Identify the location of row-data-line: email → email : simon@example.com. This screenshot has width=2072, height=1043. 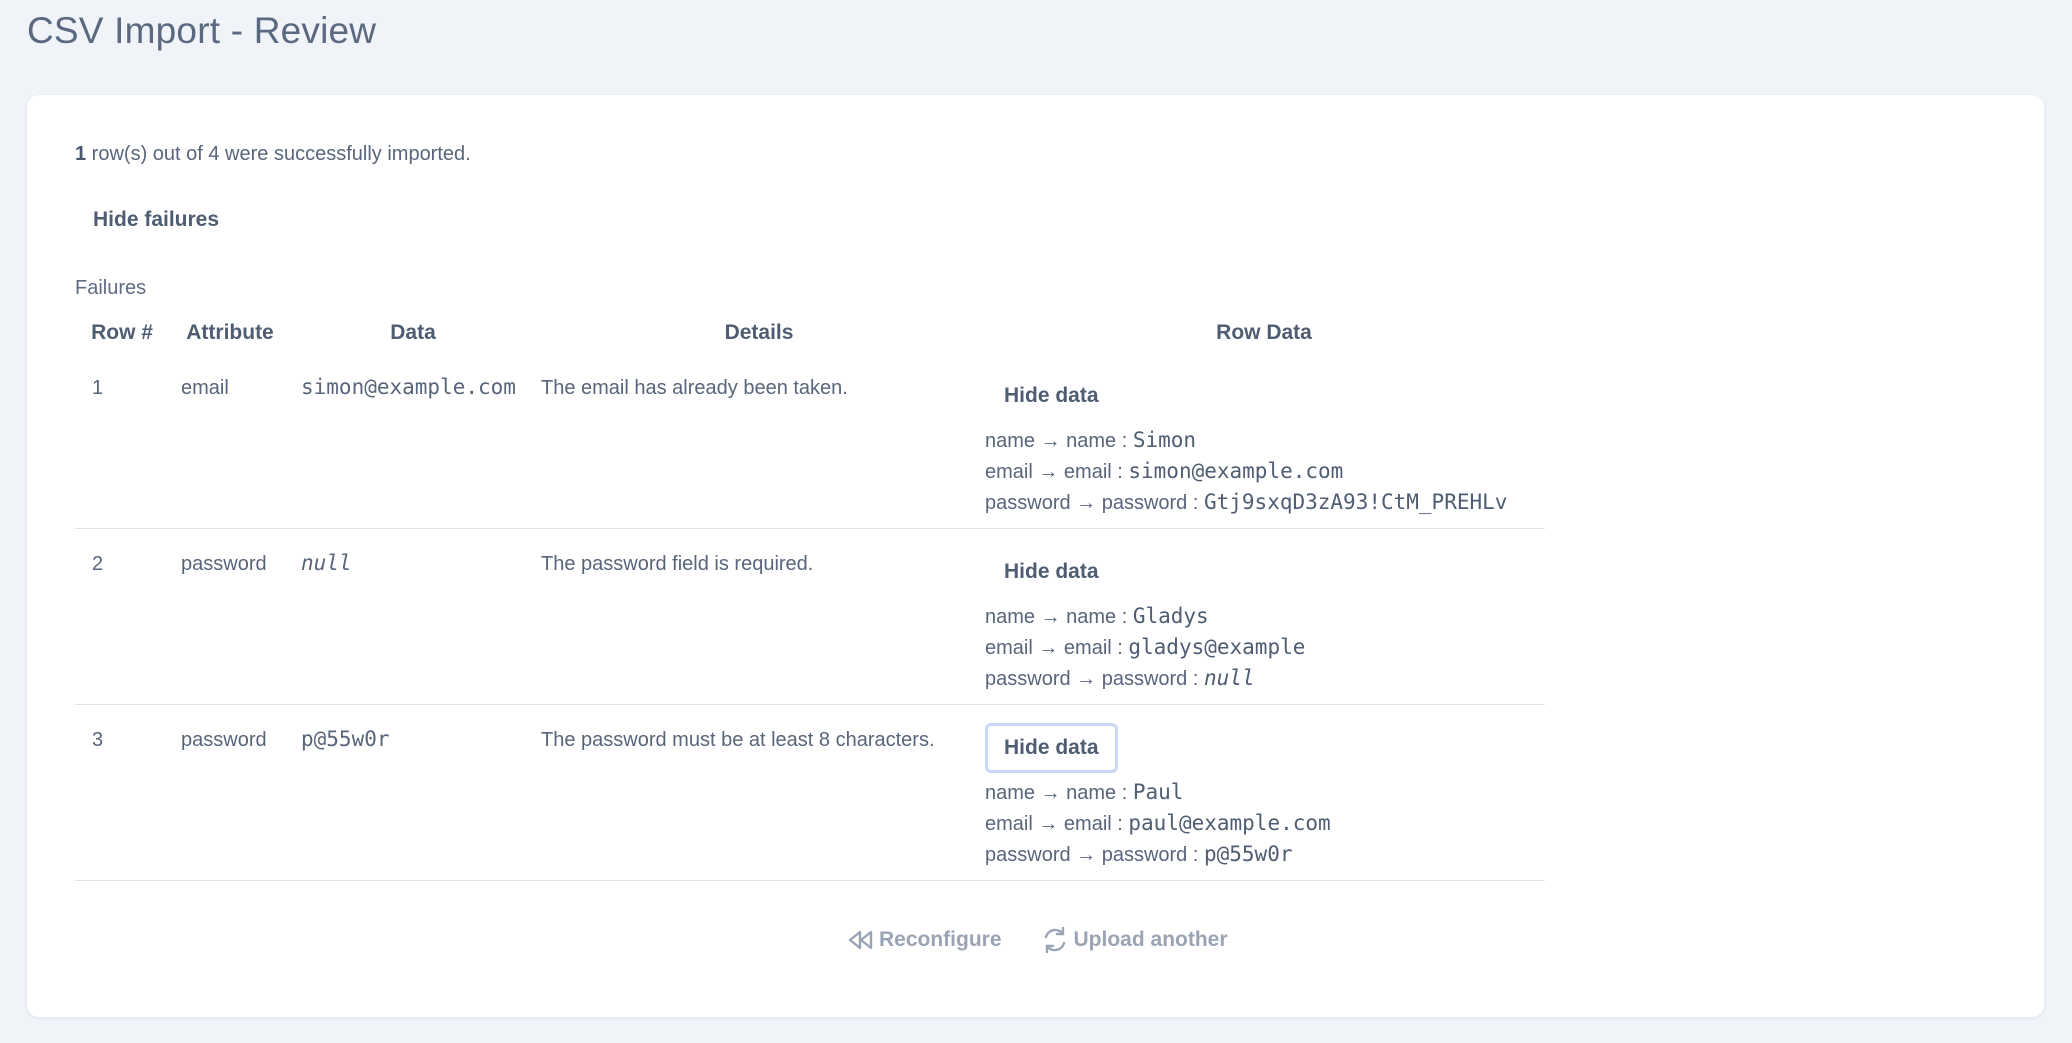
(1265, 471).